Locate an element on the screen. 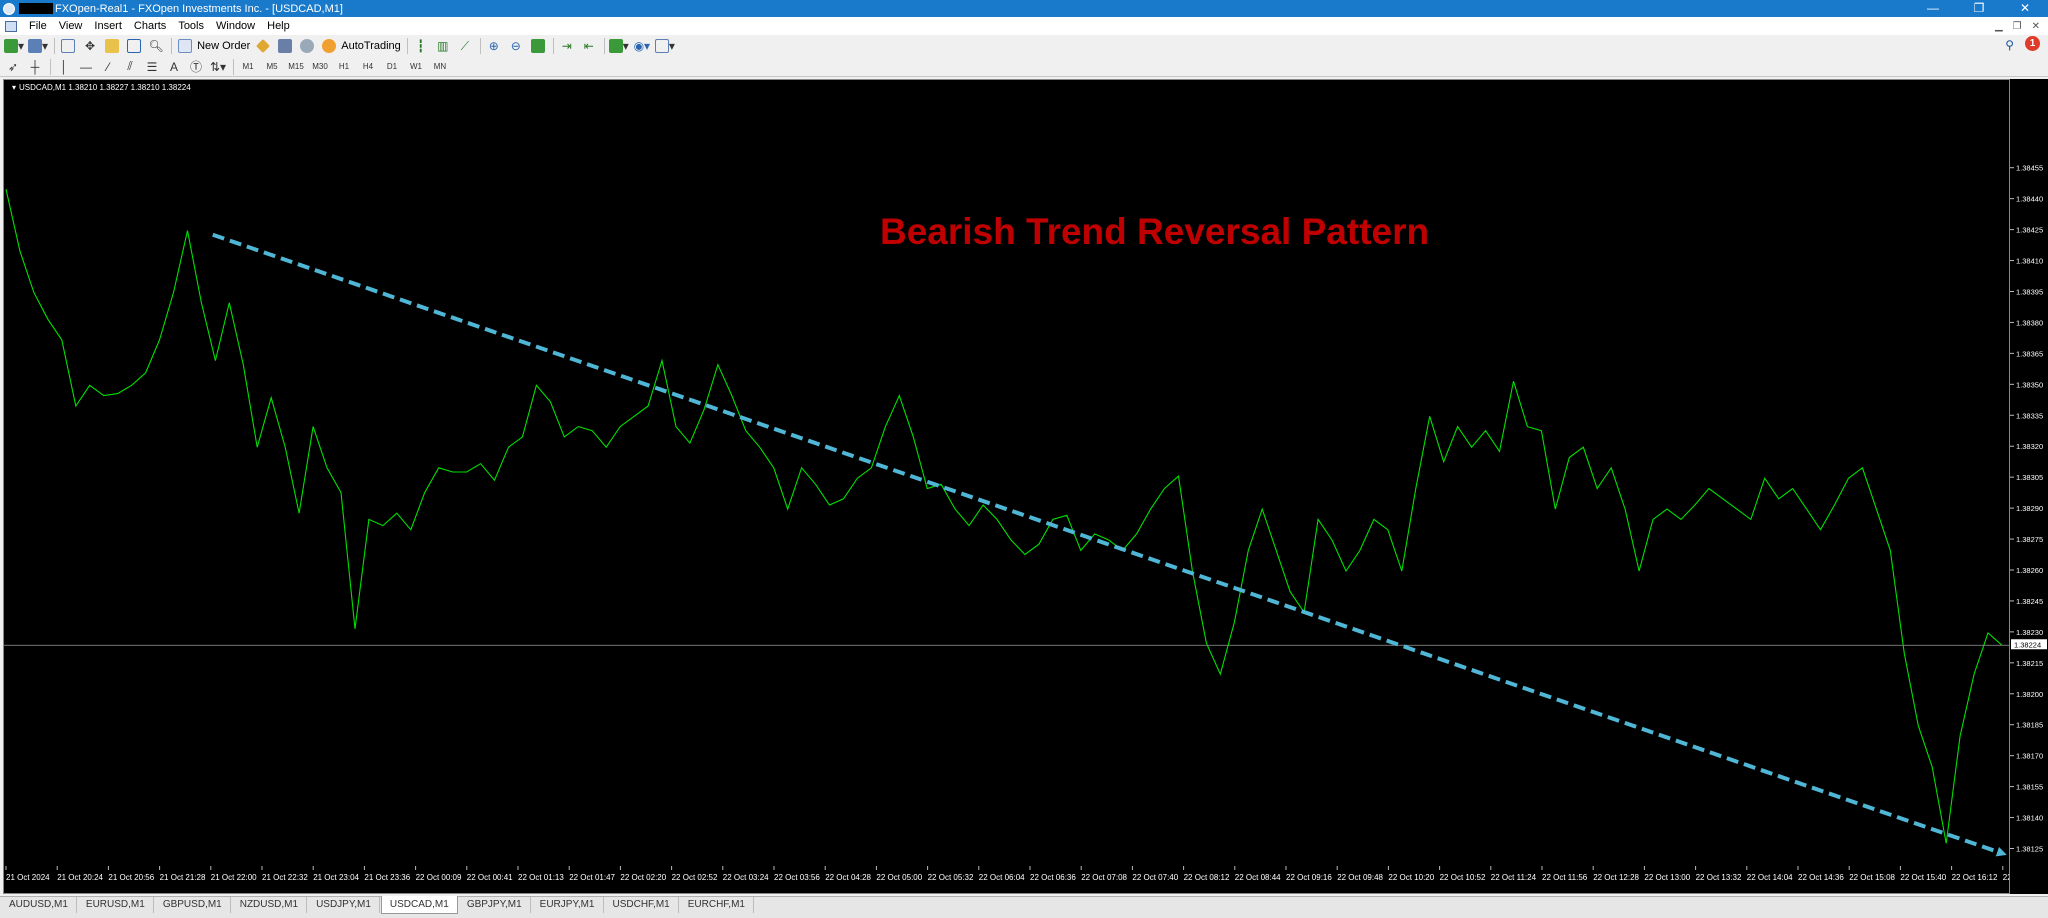 The image size is (2048, 918). chart-annotation: Bearish Trend Reversal Pattern is located at coordinates (1154, 231).